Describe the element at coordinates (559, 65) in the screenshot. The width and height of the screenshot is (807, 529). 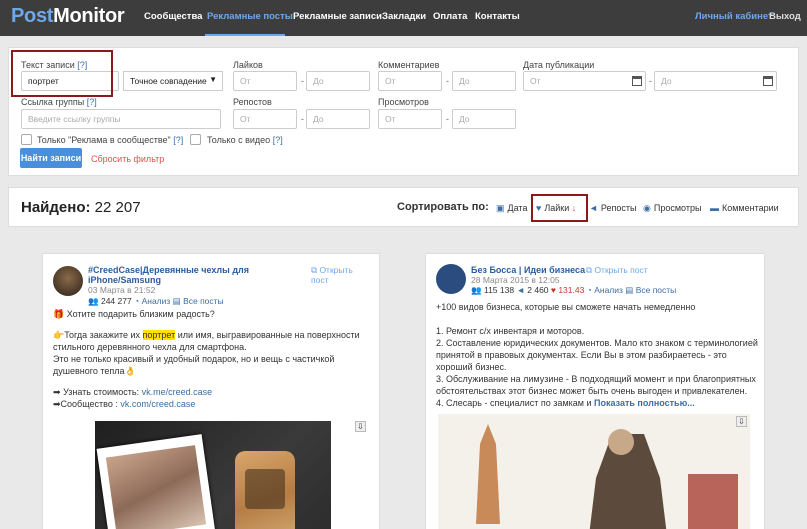
I see `pubdate-label: Дата публикации` at that location.